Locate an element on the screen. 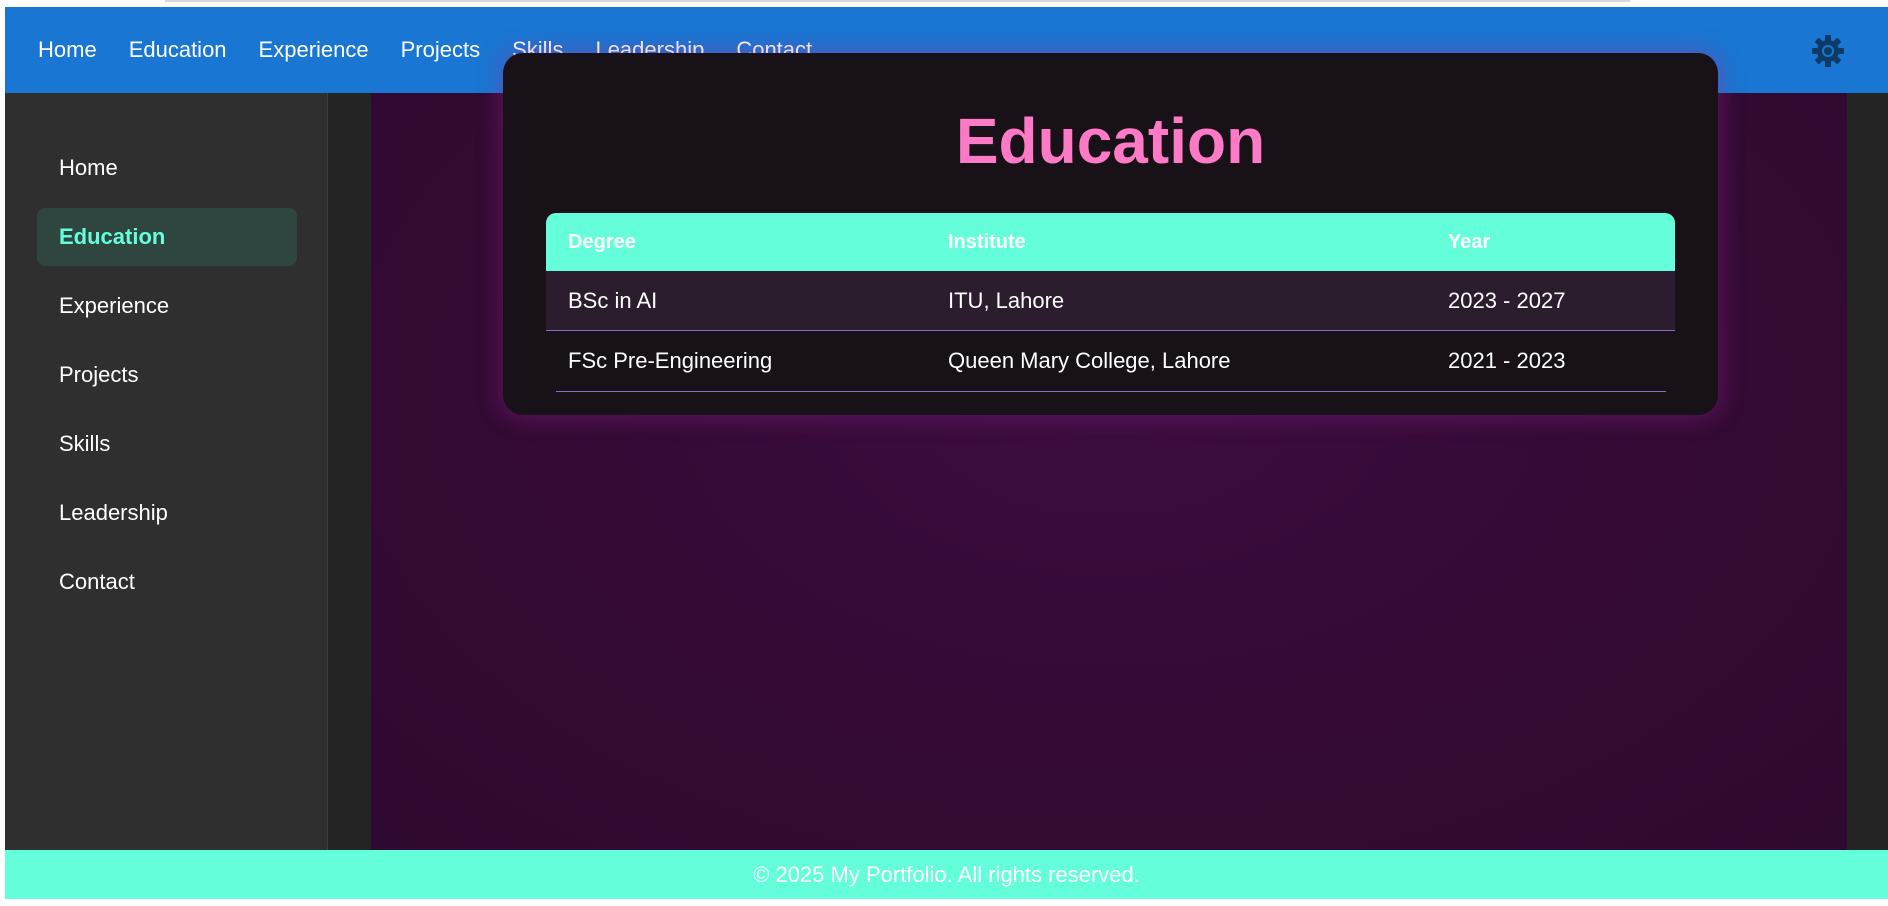 This screenshot has width=1888, height=906. sidebar-item-home: Home is located at coordinates (167, 168).